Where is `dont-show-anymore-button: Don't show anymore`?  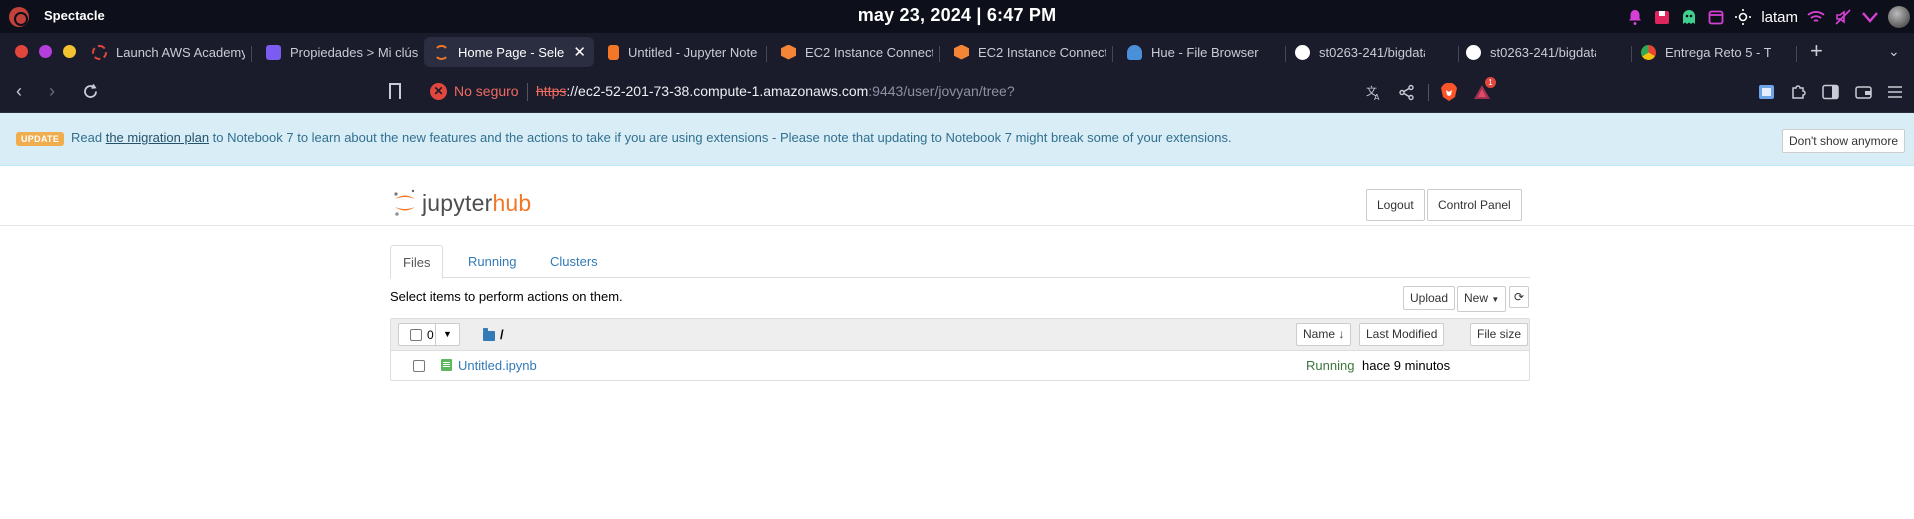
dont-show-anymore-button: Don't show anymore is located at coordinates (1844, 141).